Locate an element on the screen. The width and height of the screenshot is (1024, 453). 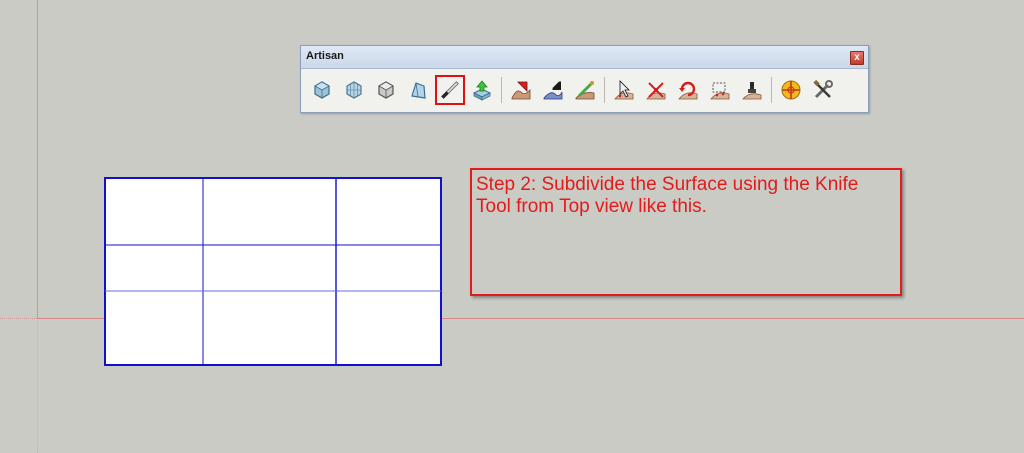
sculpt-push-button is located at coordinates (553, 90).